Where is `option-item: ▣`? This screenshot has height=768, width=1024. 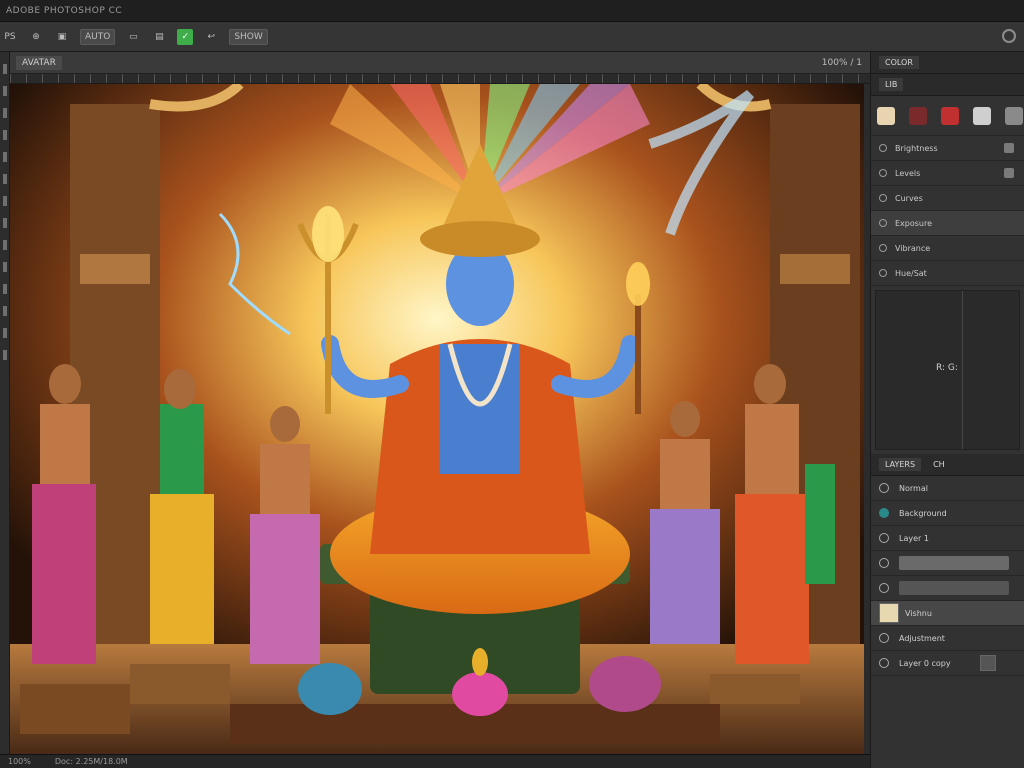
option-item: ▣ is located at coordinates (62, 37).